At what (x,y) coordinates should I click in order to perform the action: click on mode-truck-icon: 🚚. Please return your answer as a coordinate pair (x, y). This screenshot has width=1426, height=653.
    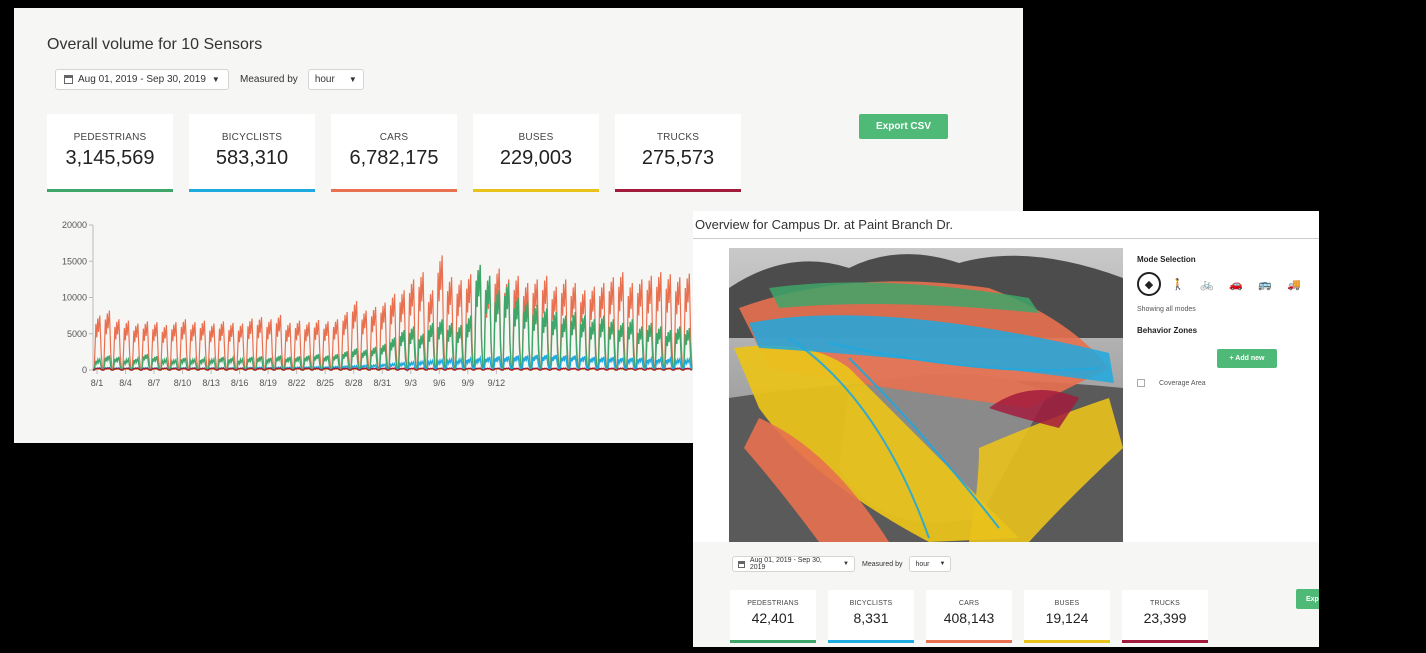
    Looking at the image, I should click on (1294, 284).